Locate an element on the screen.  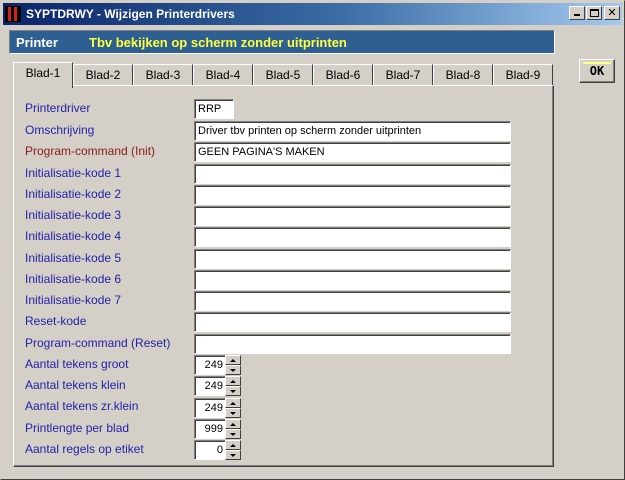
label-tekens-zr-klein: Aantal tekens zr.klein is located at coordinates (82, 406).